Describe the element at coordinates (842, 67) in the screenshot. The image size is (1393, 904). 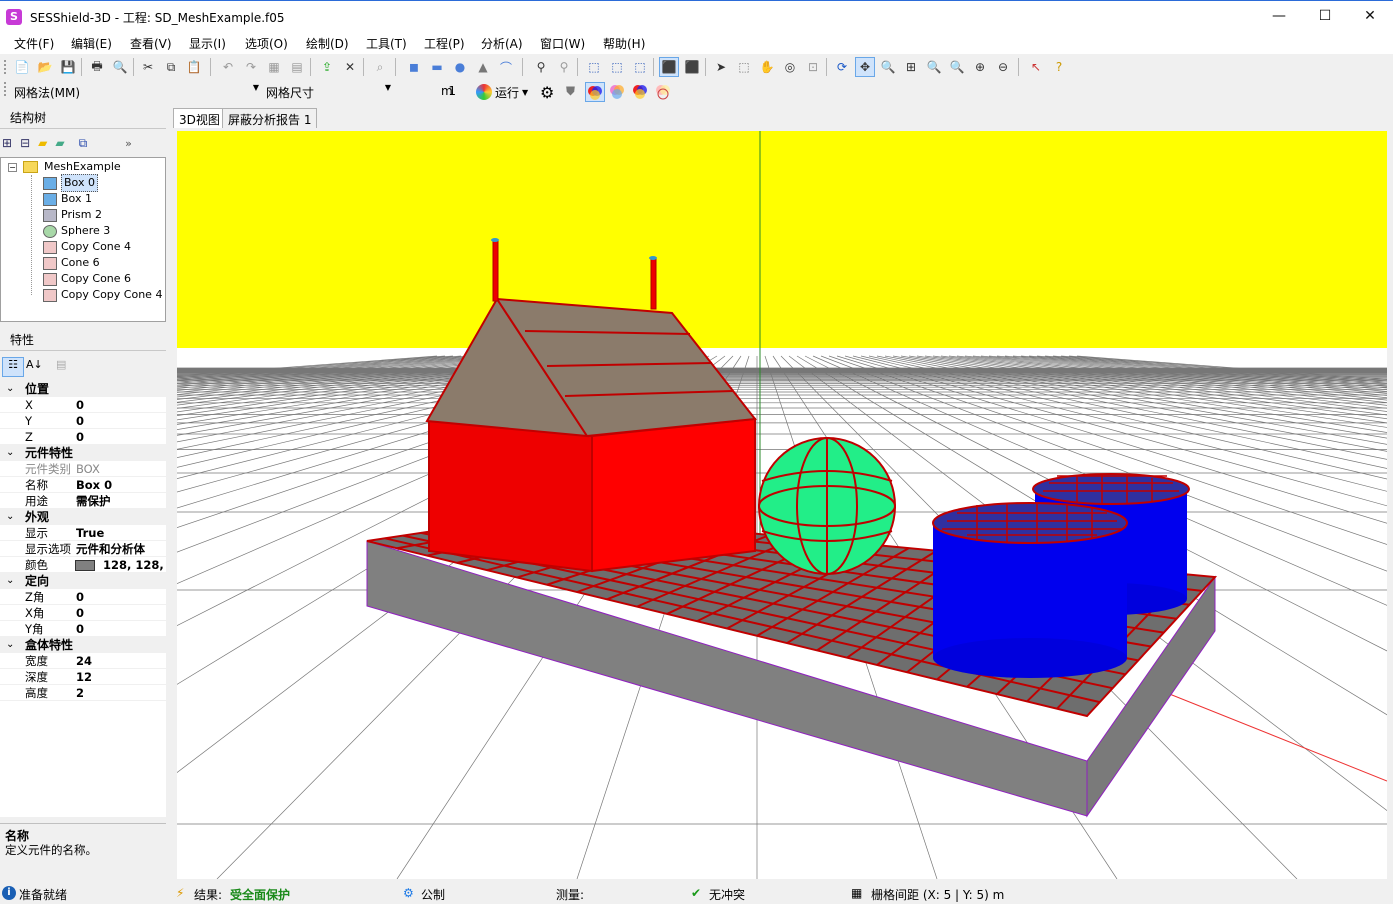
I see `rotate-icon: ⟳` at that location.